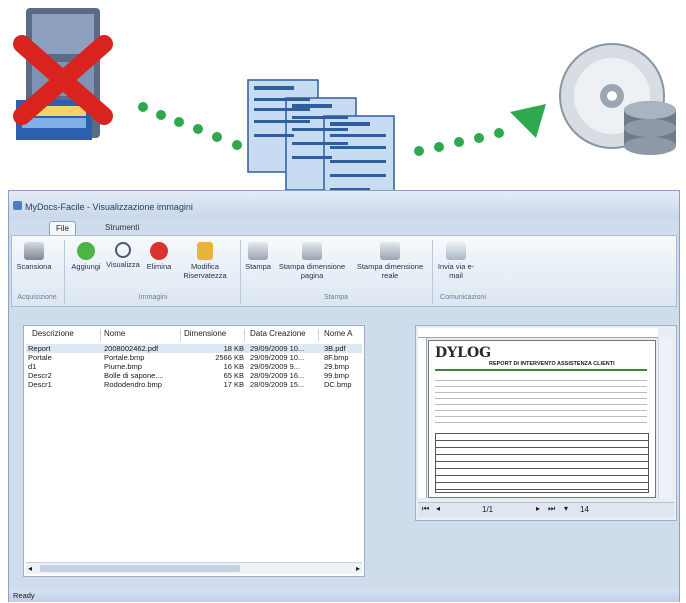 The width and height of the screenshot is (686, 603). I want to click on delete-button: Elimina, so click(159, 256).